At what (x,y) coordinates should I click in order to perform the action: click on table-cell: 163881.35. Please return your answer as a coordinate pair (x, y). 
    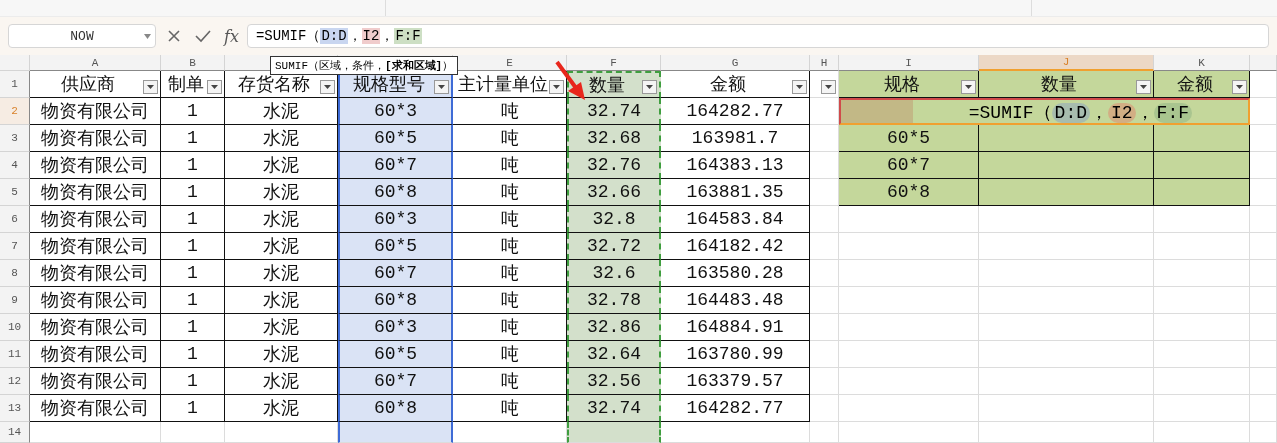
    Looking at the image, I should click on (735, 192).